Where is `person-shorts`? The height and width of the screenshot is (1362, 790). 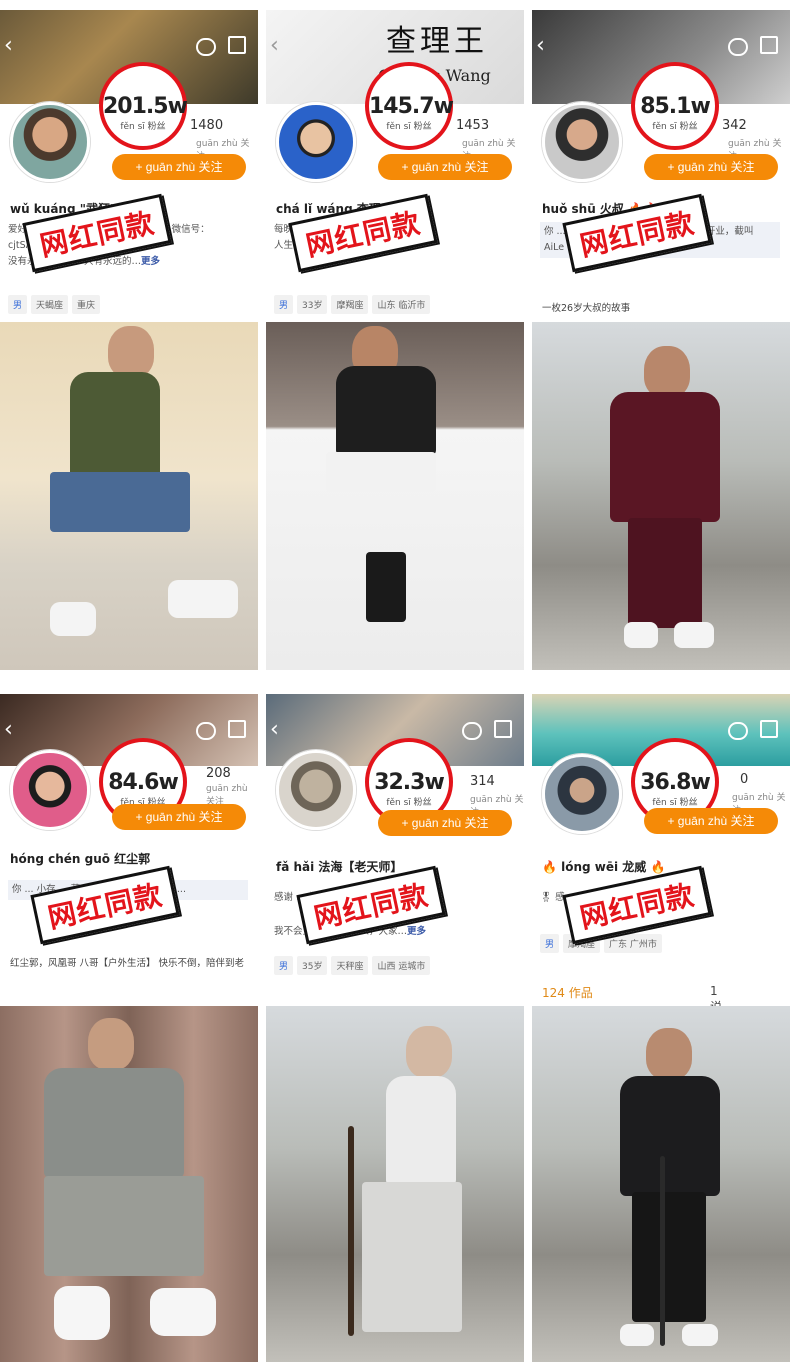 person-shorts is located at coordinates (381, 472).